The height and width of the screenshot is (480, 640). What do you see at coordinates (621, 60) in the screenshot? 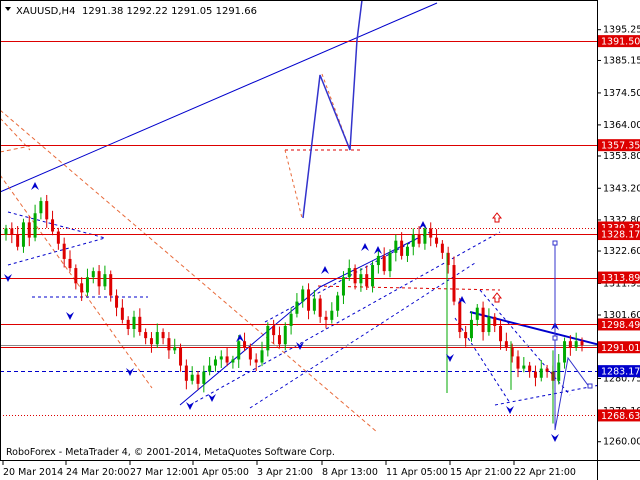
I see `price-tick-label: 1385.15` at bounding box center [621, 60].